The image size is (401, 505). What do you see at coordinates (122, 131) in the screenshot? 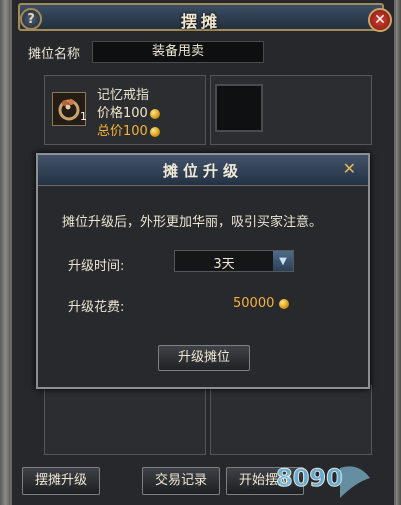
I see `item-total-text: 总价100` at bounding box center [122, 131].